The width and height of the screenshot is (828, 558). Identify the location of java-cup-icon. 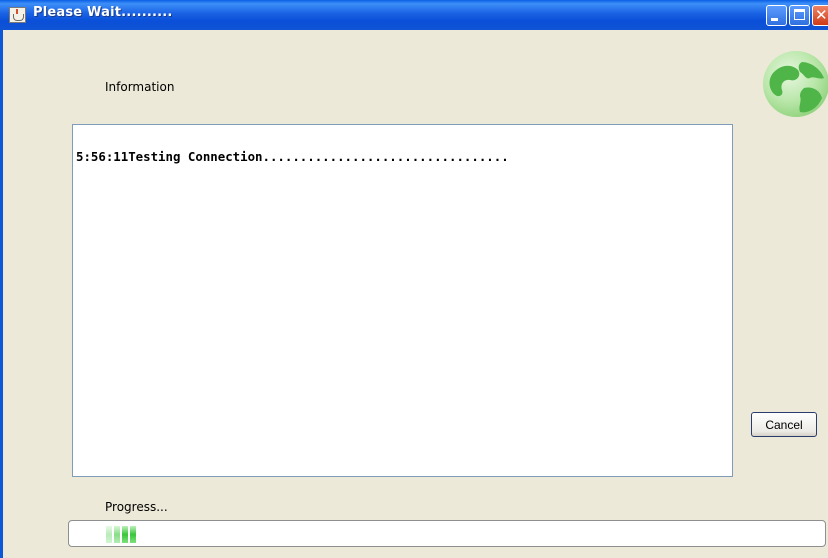
(17, 15).